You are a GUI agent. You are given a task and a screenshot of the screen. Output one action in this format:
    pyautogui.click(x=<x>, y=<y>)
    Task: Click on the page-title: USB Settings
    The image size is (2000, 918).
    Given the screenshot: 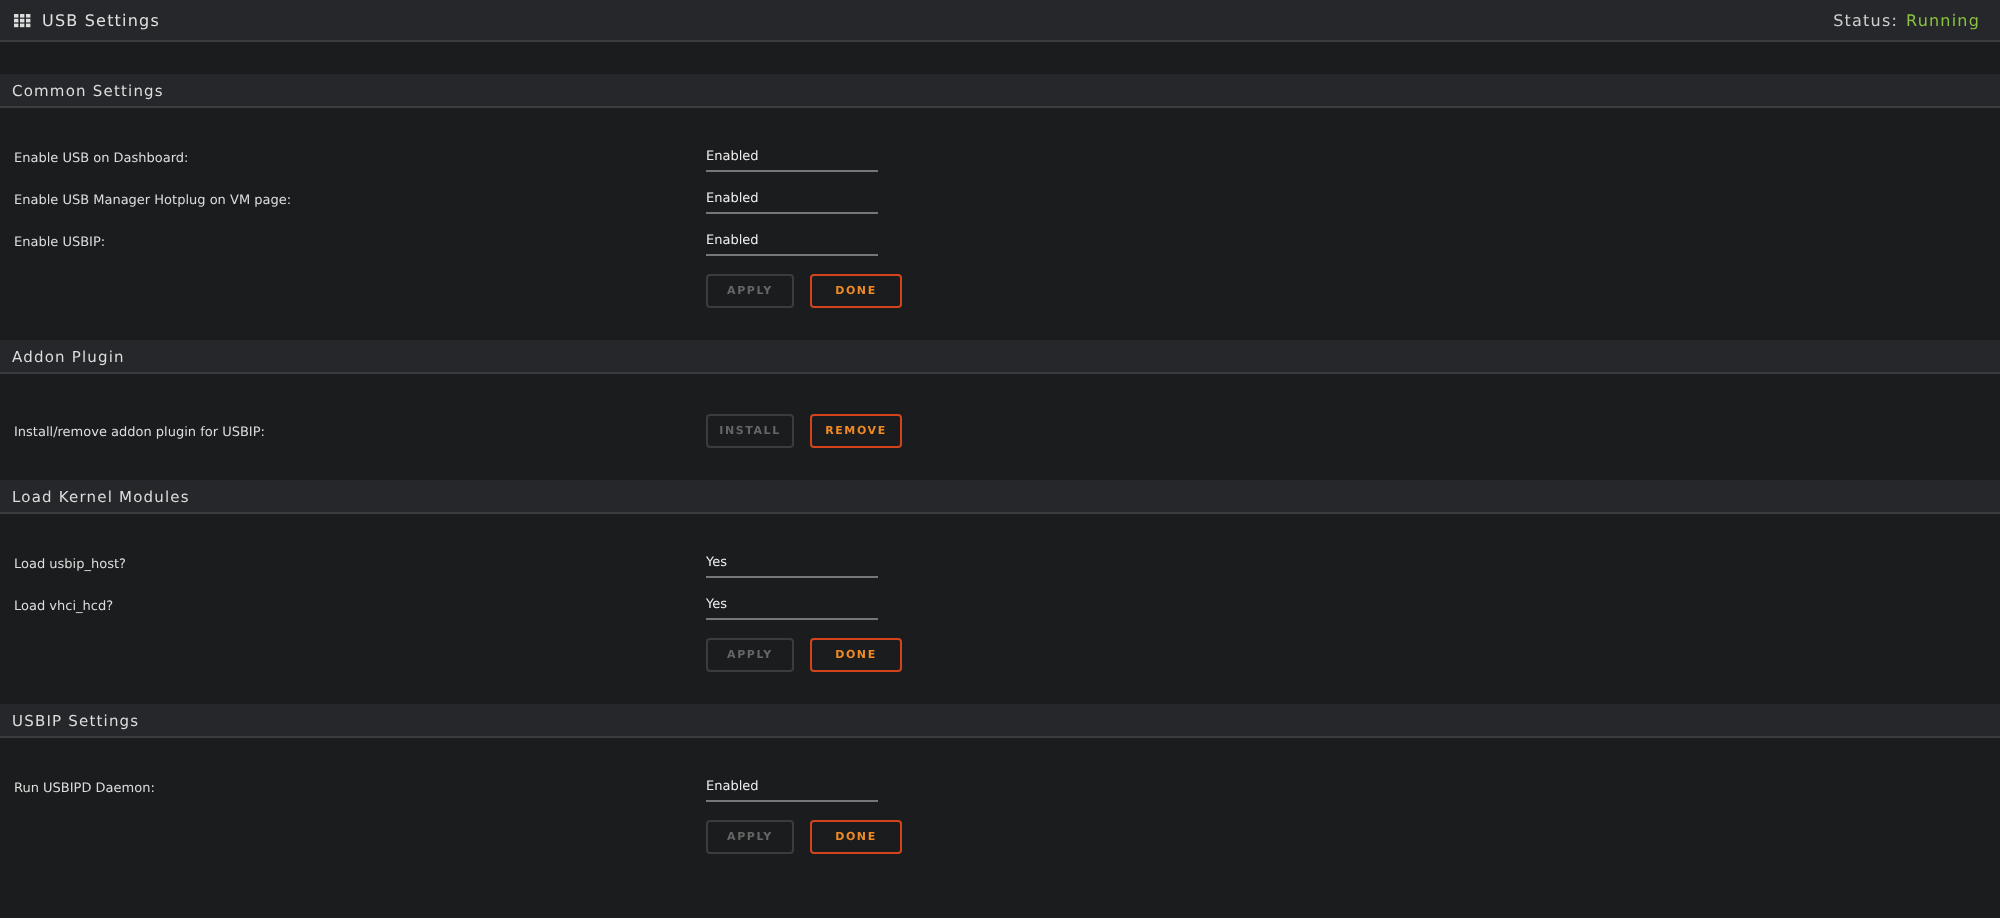 What is the action you would take?
    pyautogui.click(x=101, y=20)
    